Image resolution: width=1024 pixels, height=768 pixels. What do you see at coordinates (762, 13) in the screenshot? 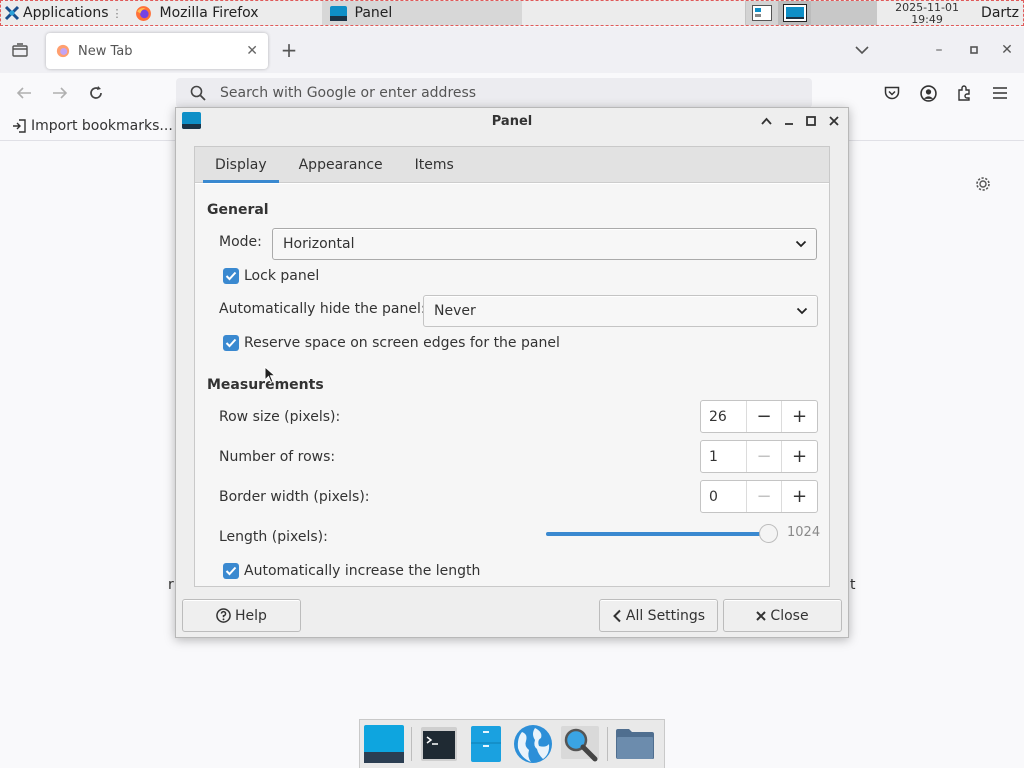
I see `workspace-1-button` at bounding box center [762, 13].